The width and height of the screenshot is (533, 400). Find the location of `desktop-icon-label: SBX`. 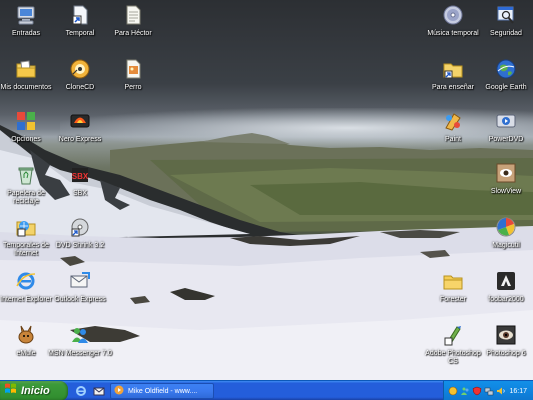

desktop-icon-label: SBX is located at coordinates (79, 193).